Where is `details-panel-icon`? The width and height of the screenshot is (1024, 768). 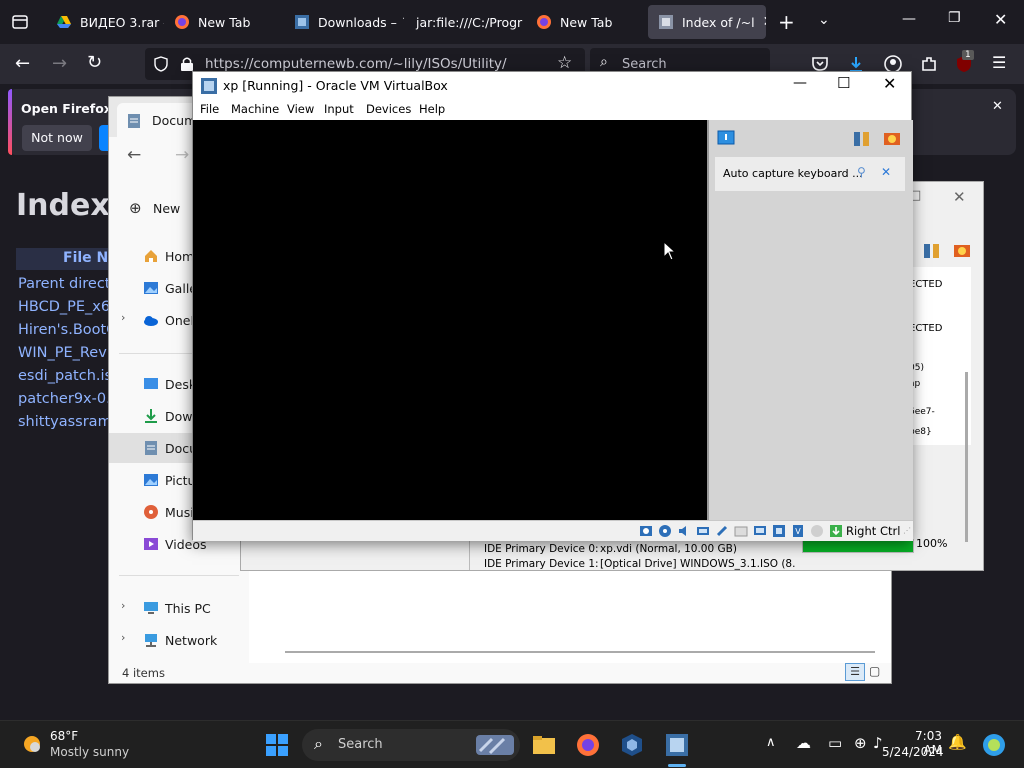
details-panel-icon is located at coordinates (932, 251).